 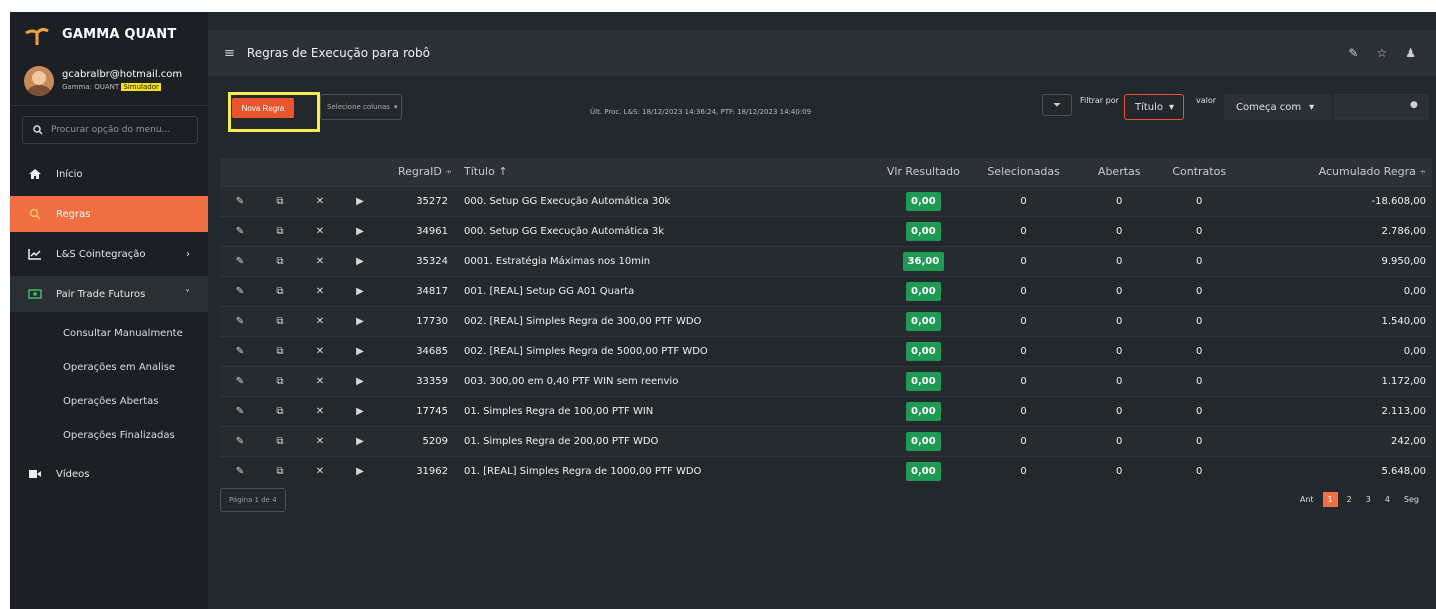 I want to click on regra-id-cell: 31962, so click(x=432, y=471).